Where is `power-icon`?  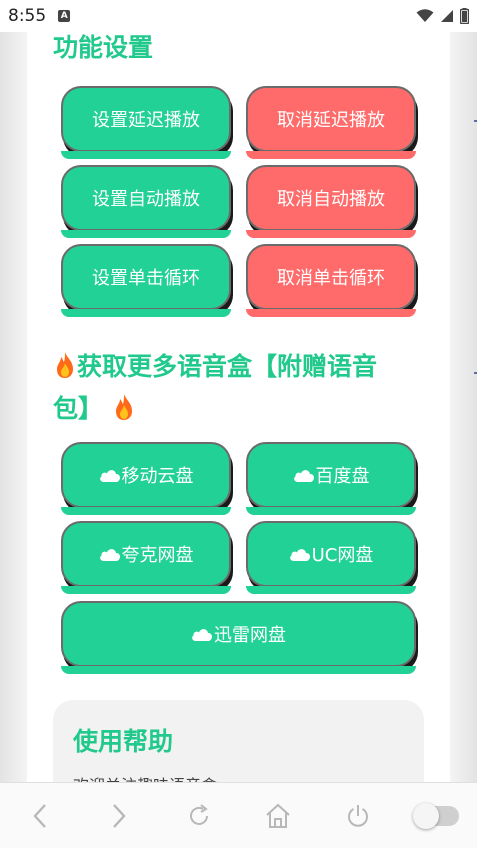
power-icon is located at coordinates (357, 815).